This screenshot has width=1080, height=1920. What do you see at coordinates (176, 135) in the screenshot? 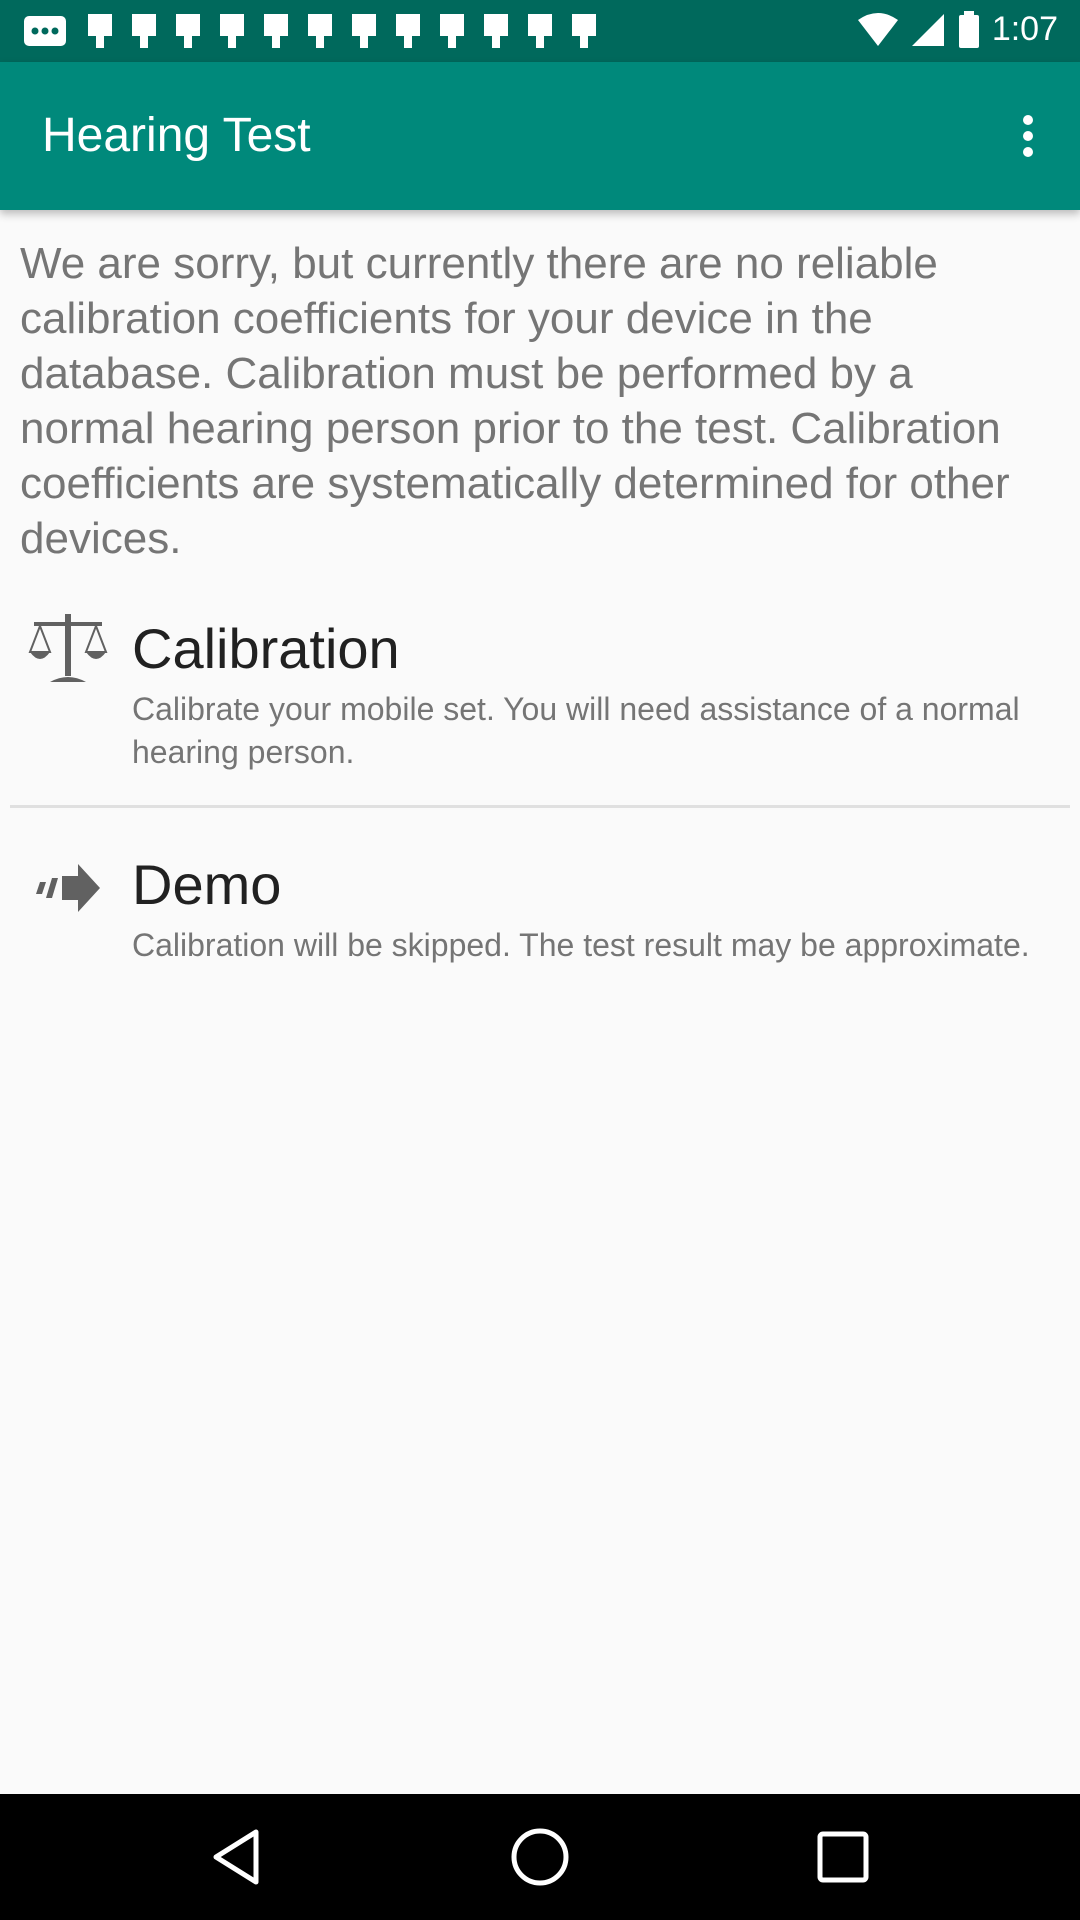
I see `app-title: Hearing Test` at bounding box center [176, 135].